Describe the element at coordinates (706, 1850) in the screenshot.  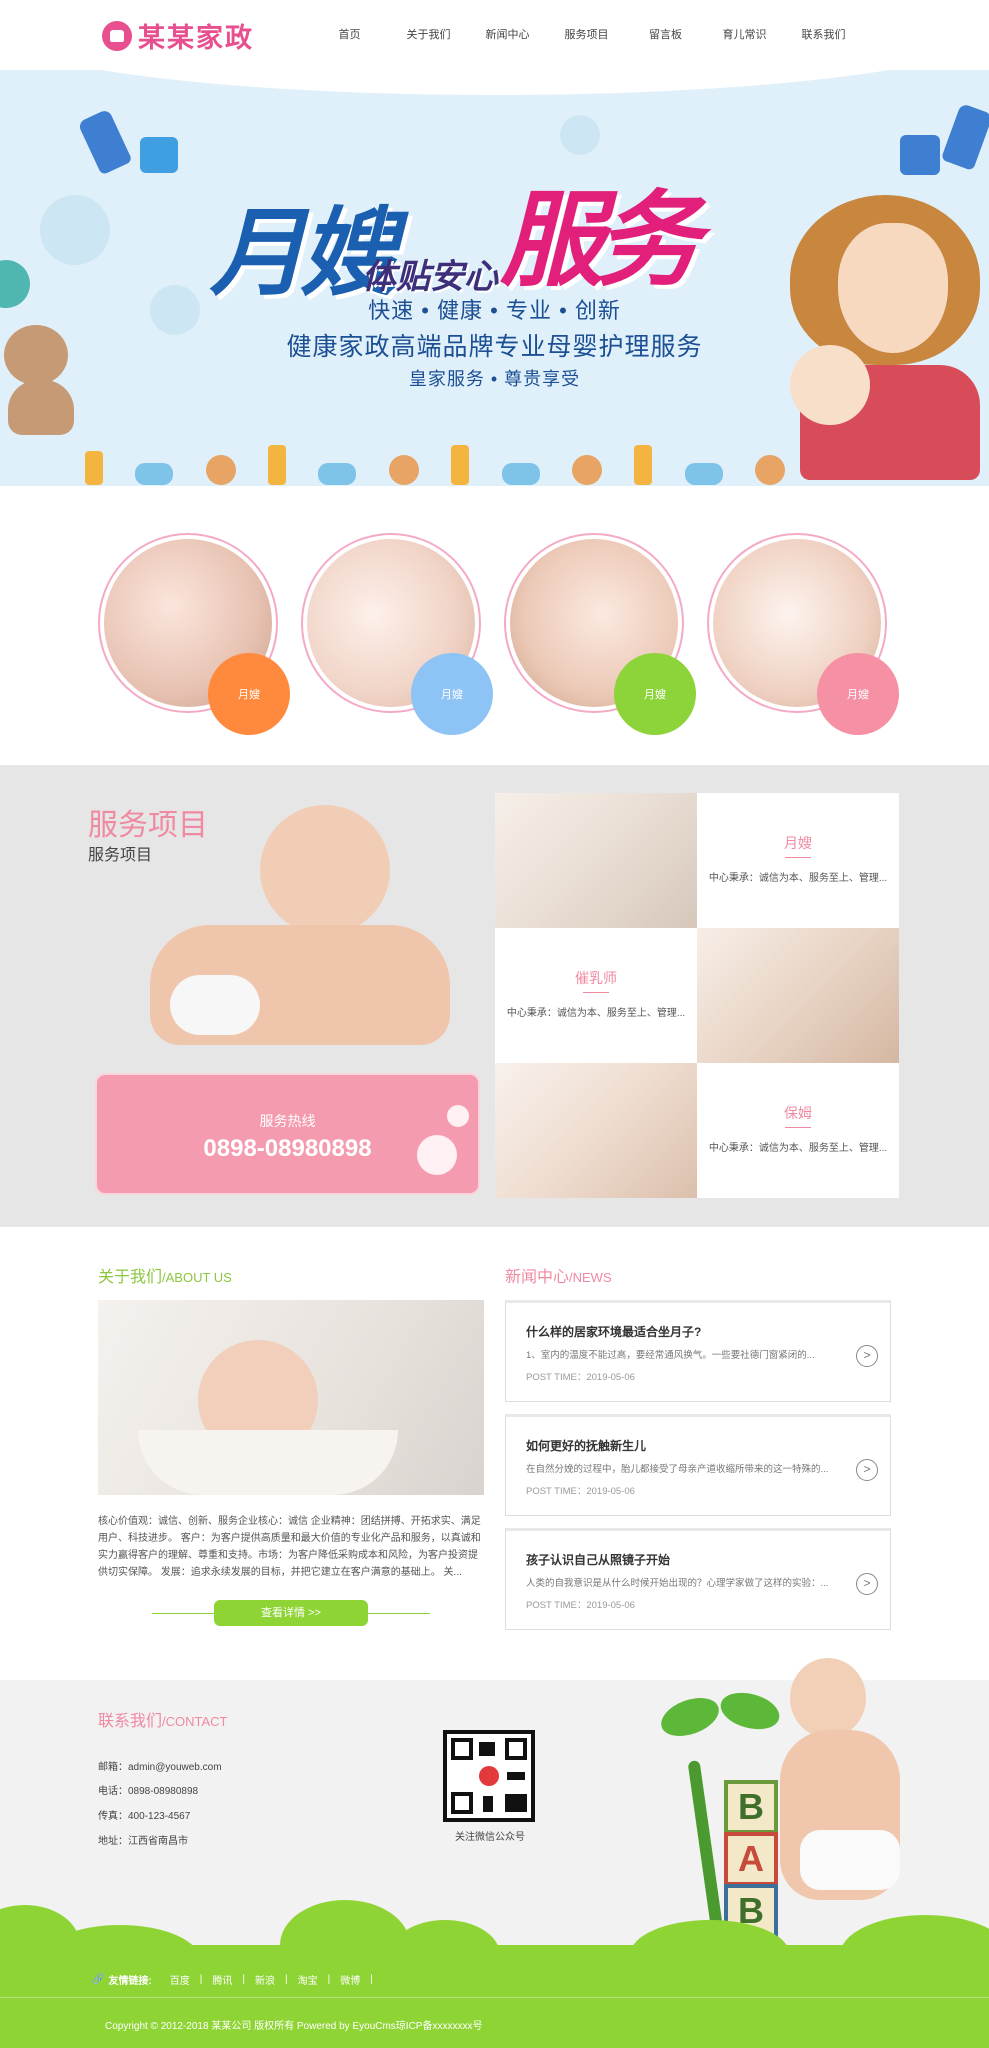
I see `plant-stem-illustration` at that location.